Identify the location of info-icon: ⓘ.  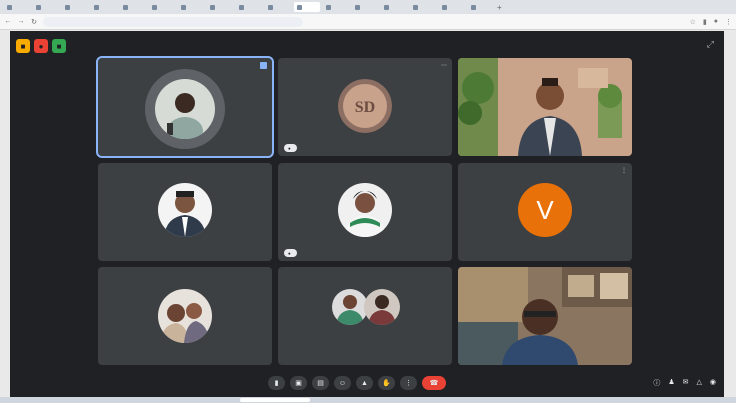
(656, 383).